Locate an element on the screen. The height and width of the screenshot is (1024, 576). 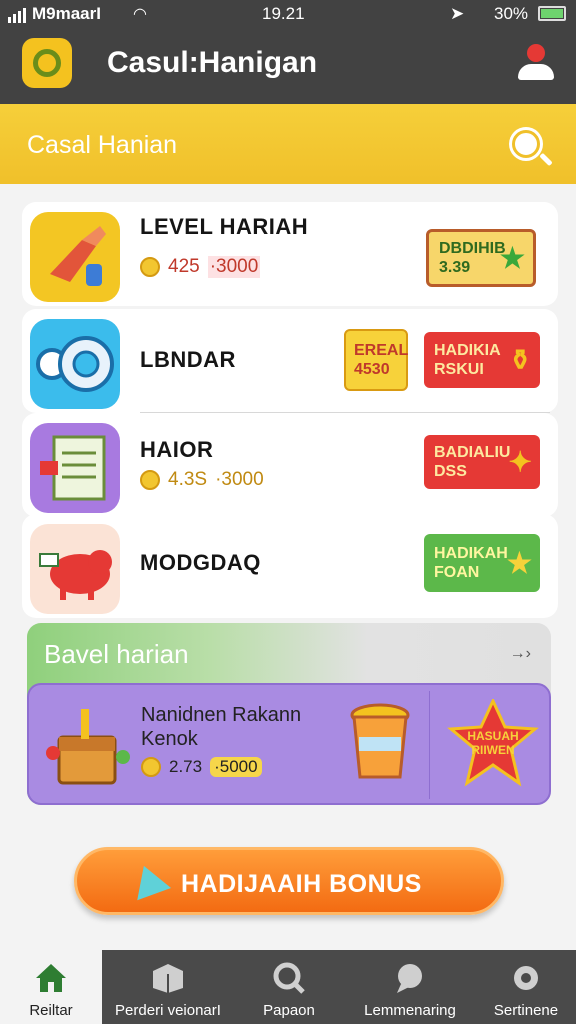
nav-label: Sertinene is located at coordinates (526, 1010).